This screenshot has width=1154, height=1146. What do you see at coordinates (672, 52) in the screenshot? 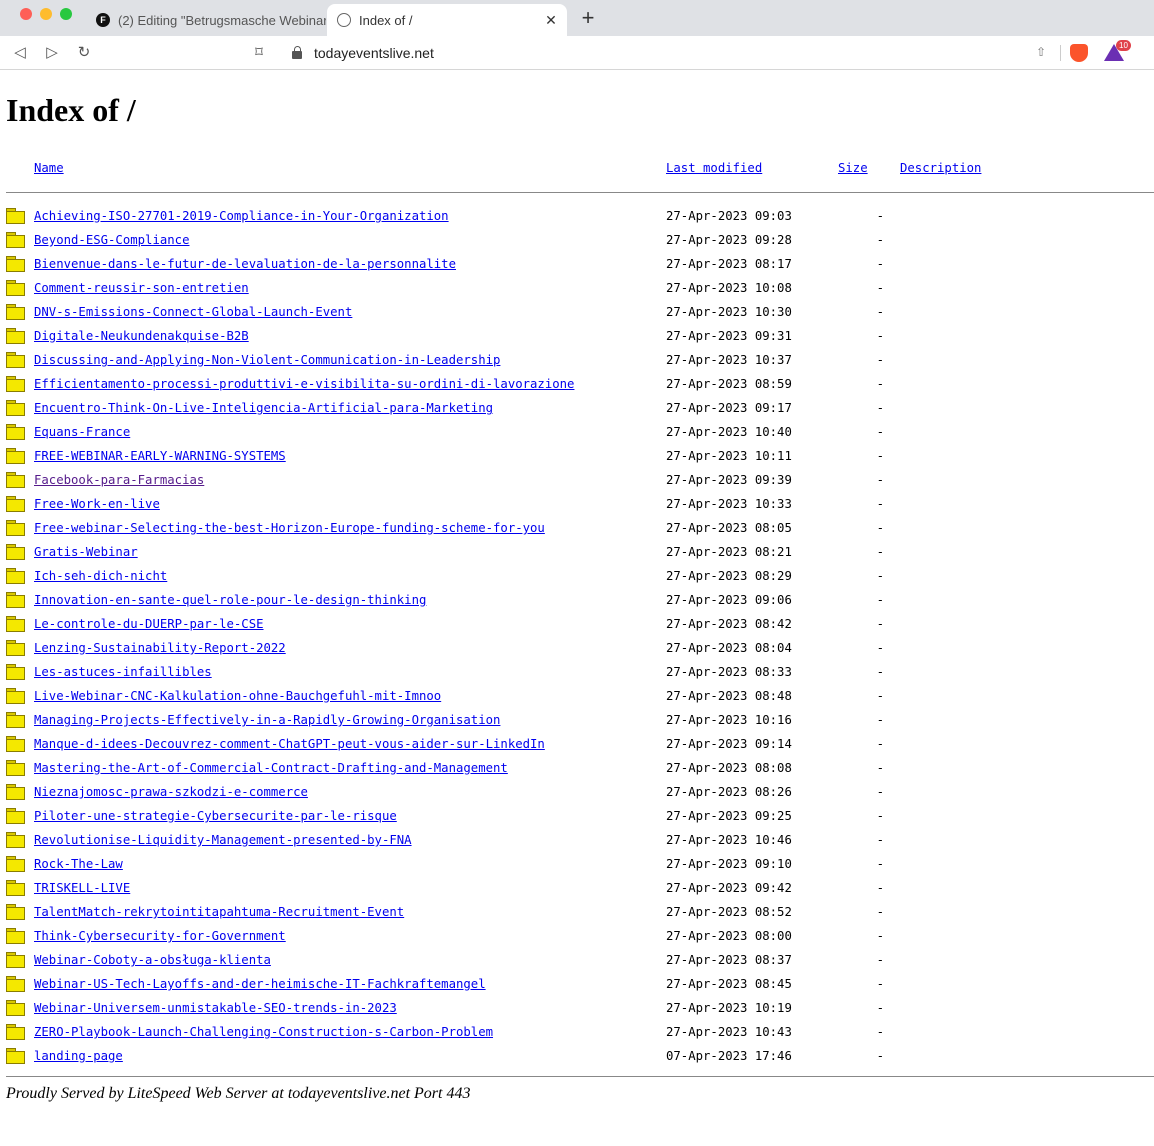
I see `address-bar: todayeventslive.net` at bounding box center [672, 52].